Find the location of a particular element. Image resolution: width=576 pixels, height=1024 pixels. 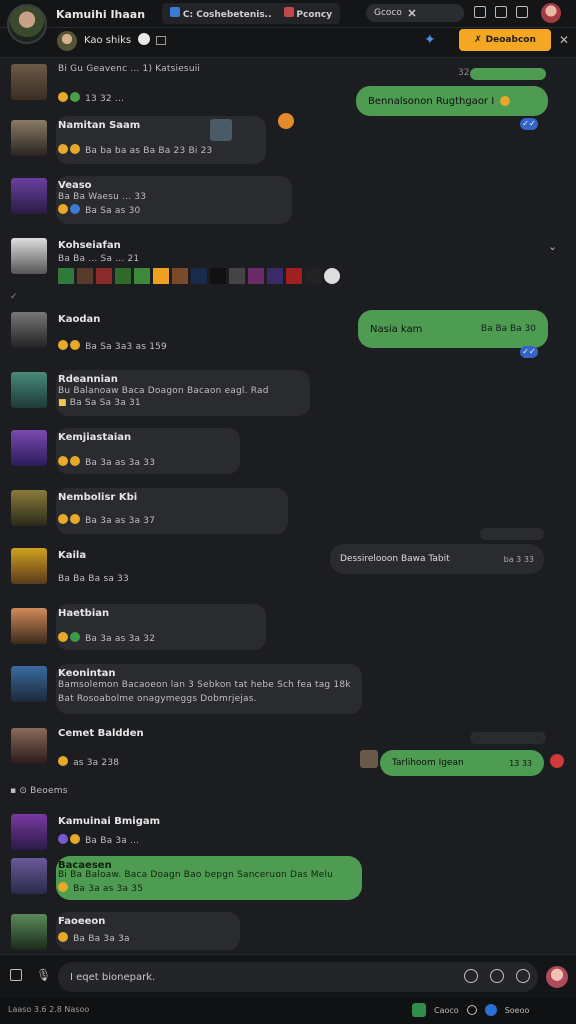

message-bubble-outgoing: Bennalsonon Rugthgaor I is located at coordinates (452, 101).